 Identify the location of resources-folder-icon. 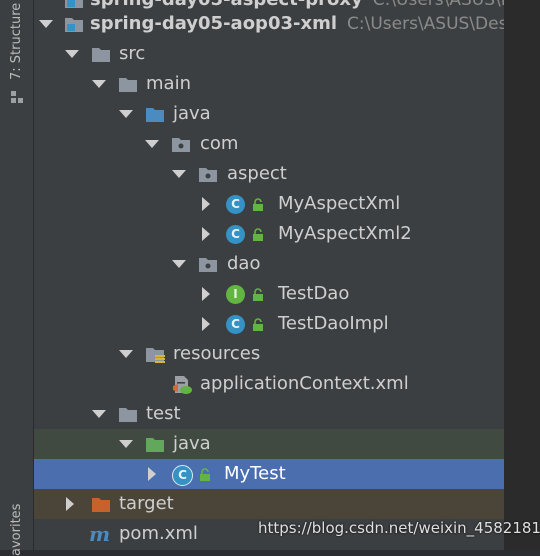
(155, 355).